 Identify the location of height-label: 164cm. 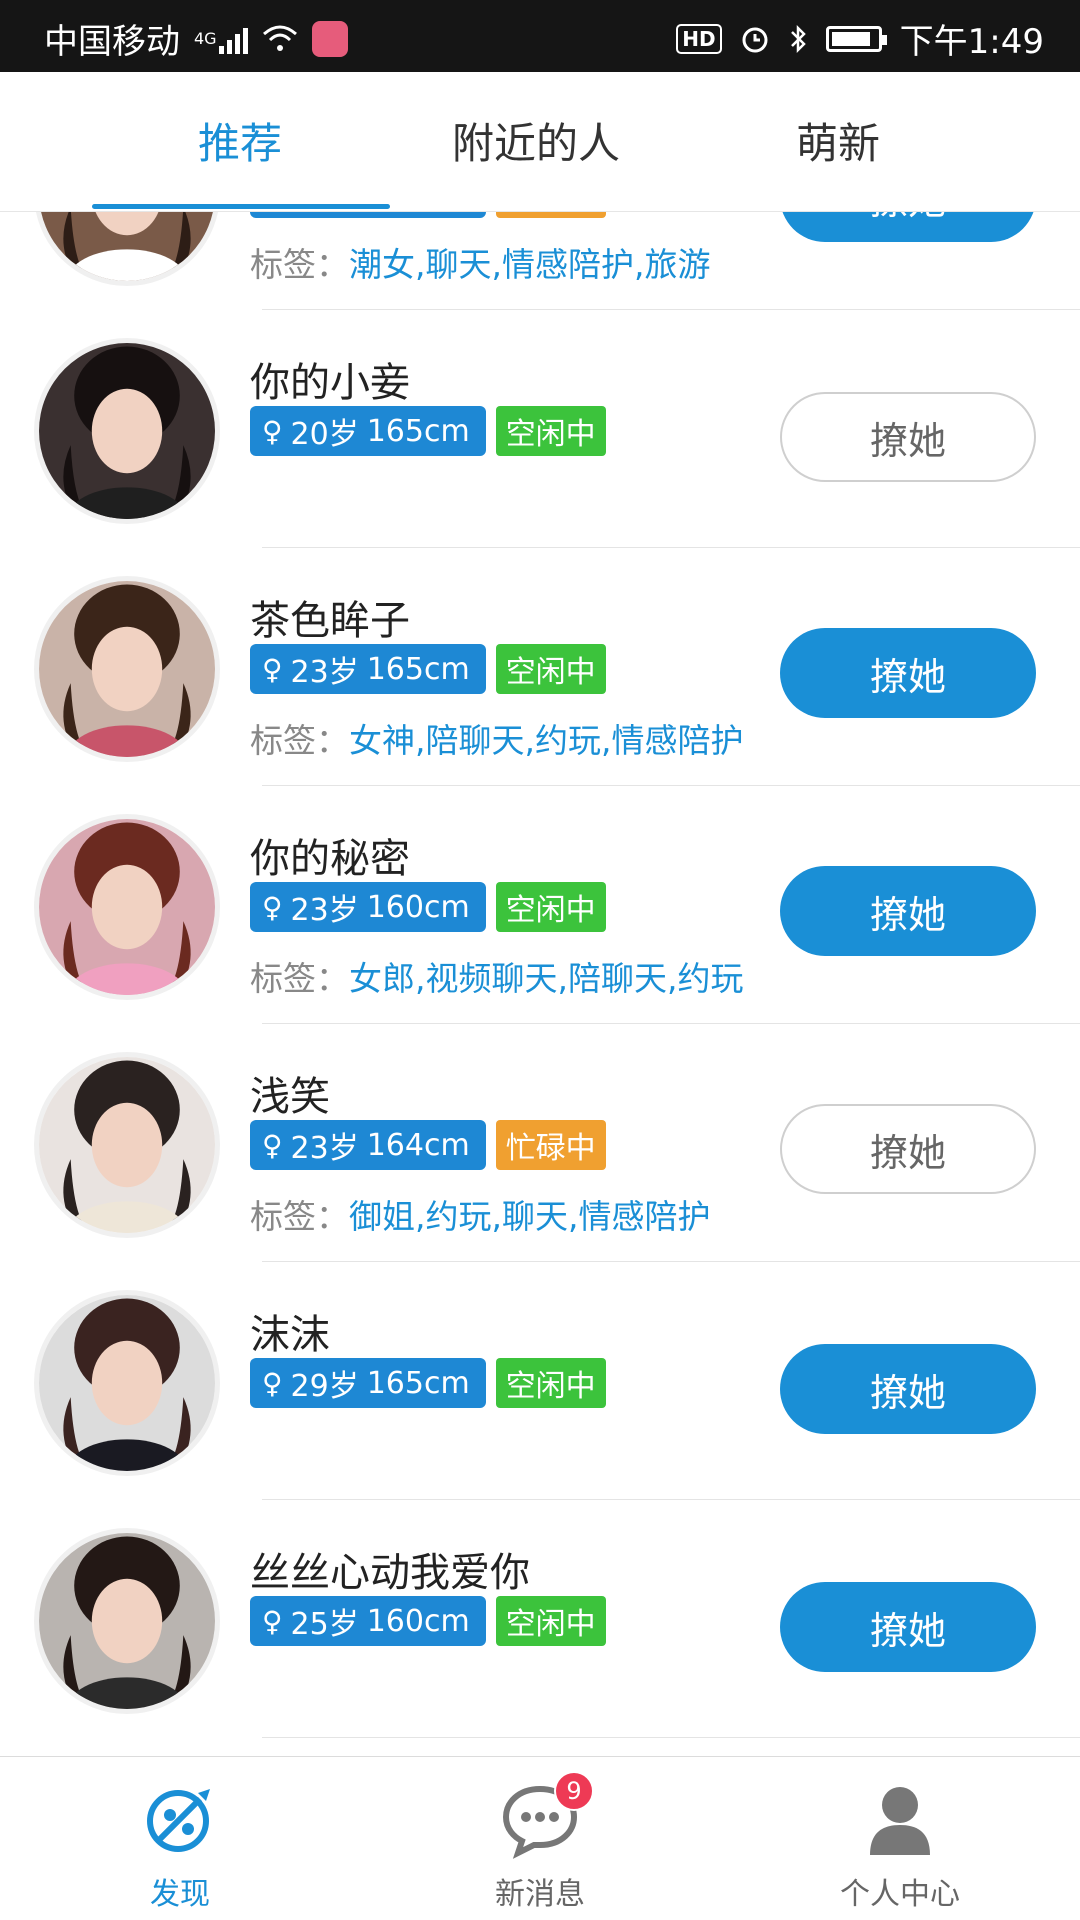
(418, 1145).